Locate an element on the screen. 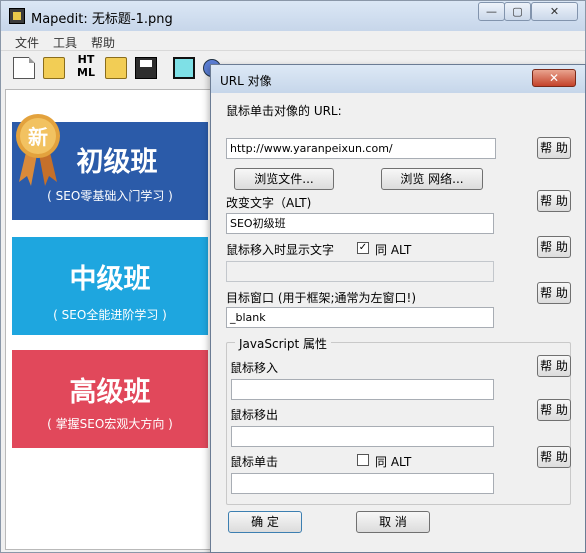 This screenshot has height=553, width=586. html-icon: HT ML is located at coordinates (86, 66).